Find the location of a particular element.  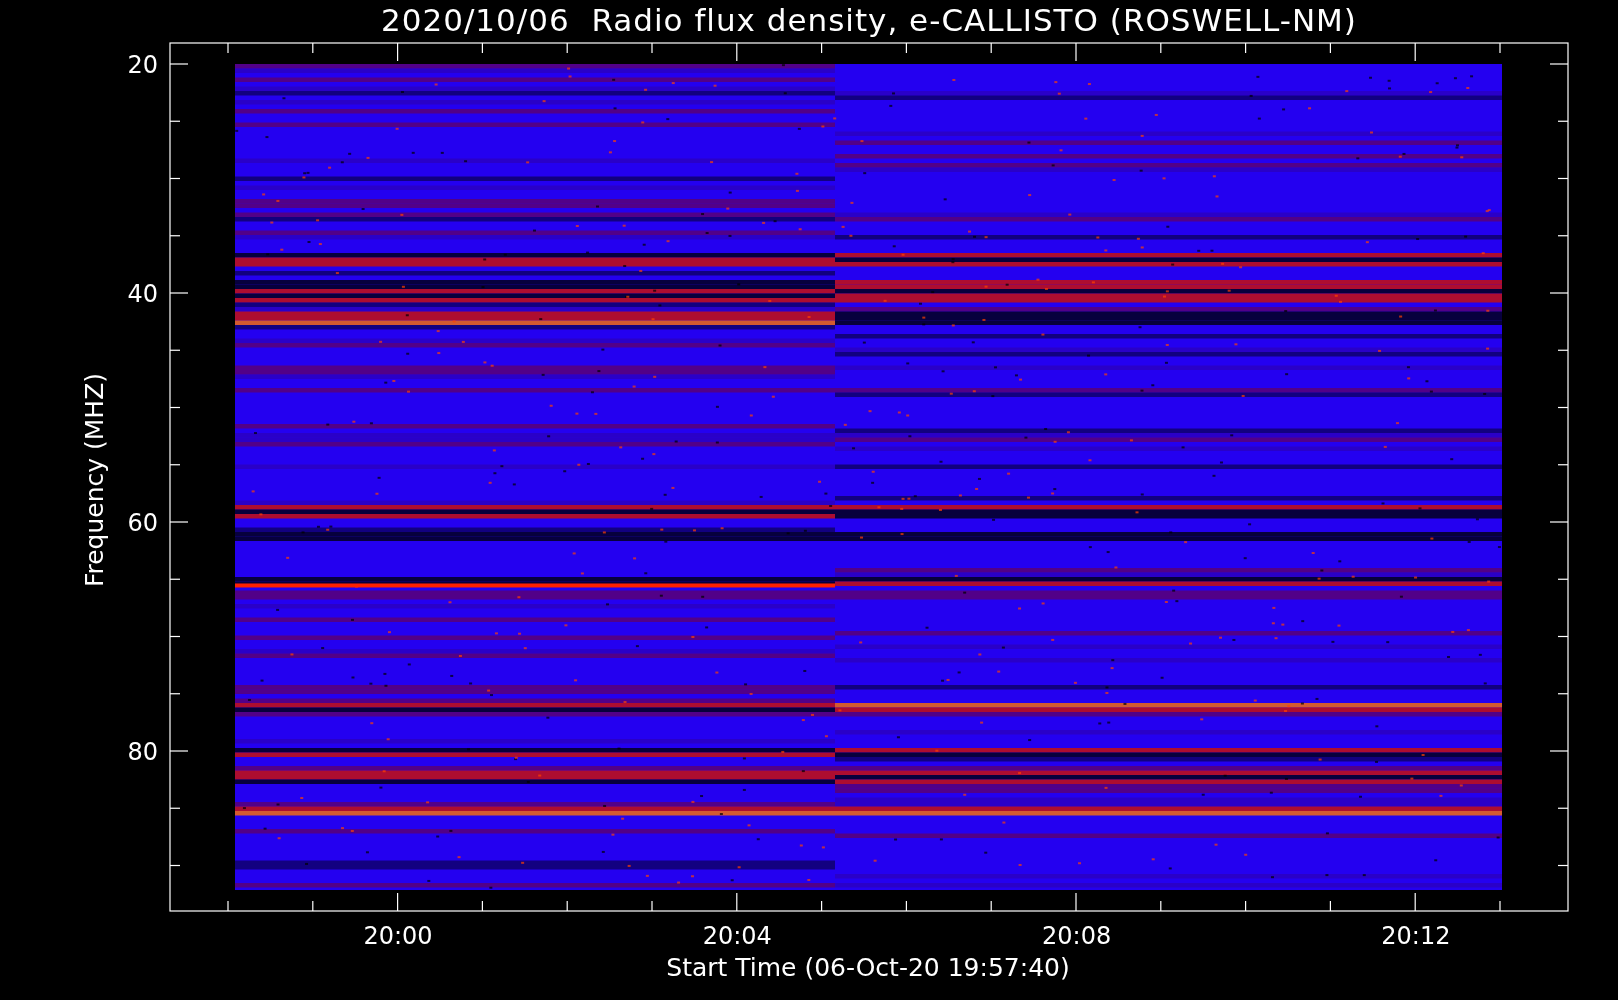

tick-label: 60 is located at coordinates (142, 523).